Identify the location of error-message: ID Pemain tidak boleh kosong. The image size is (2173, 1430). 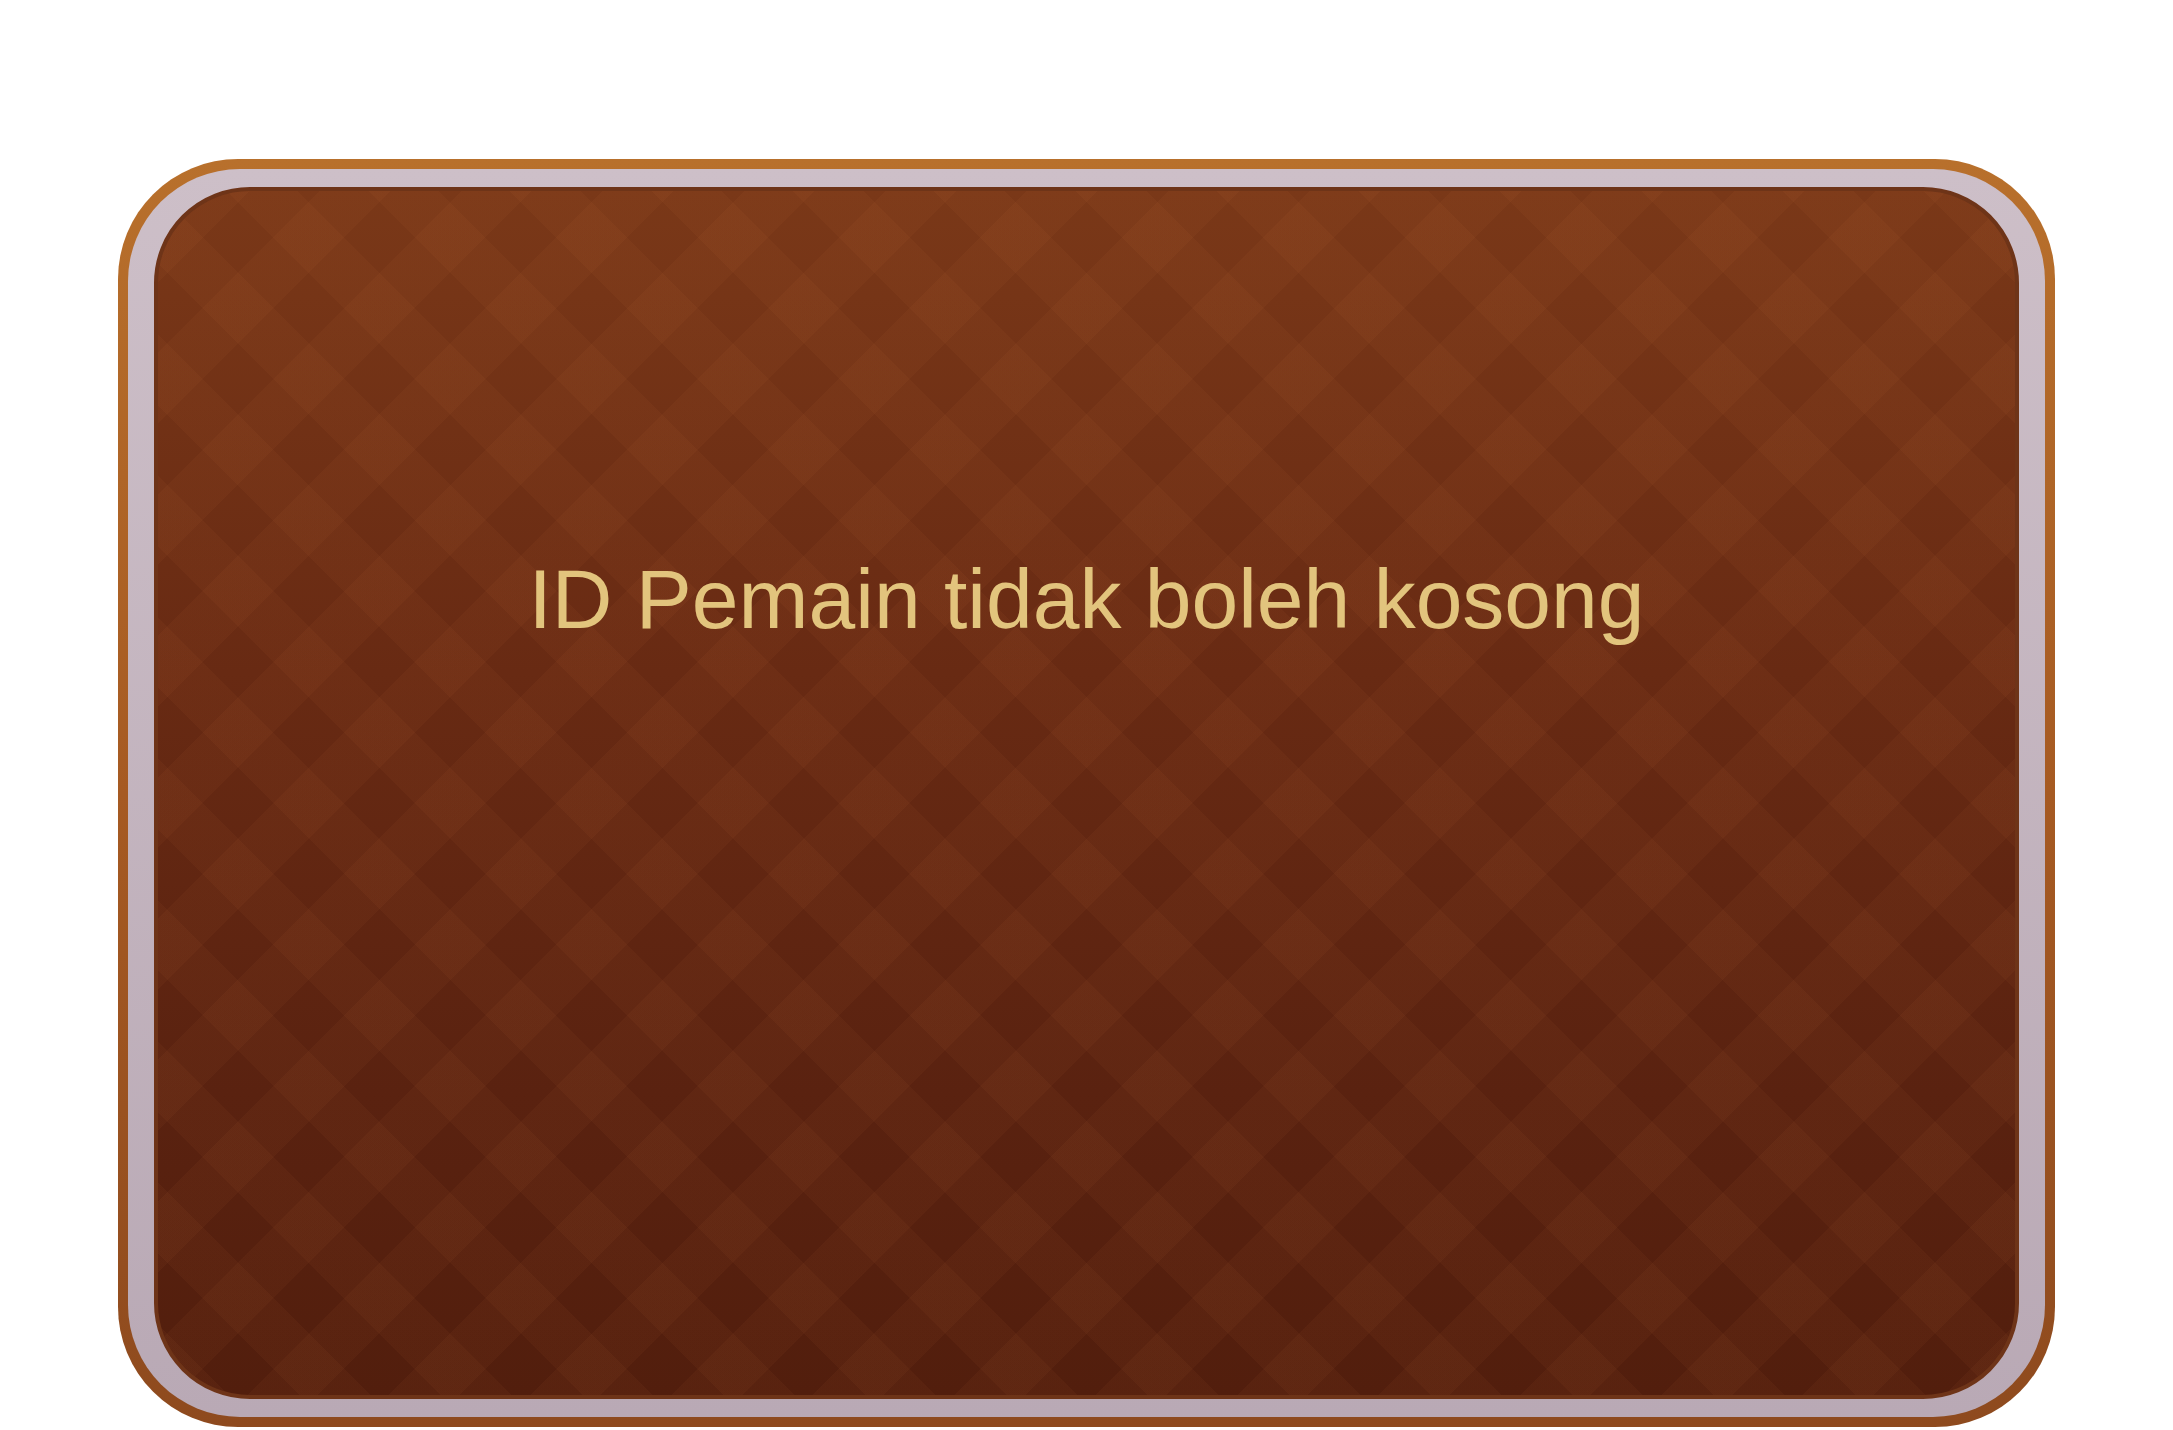
(1086, 599).